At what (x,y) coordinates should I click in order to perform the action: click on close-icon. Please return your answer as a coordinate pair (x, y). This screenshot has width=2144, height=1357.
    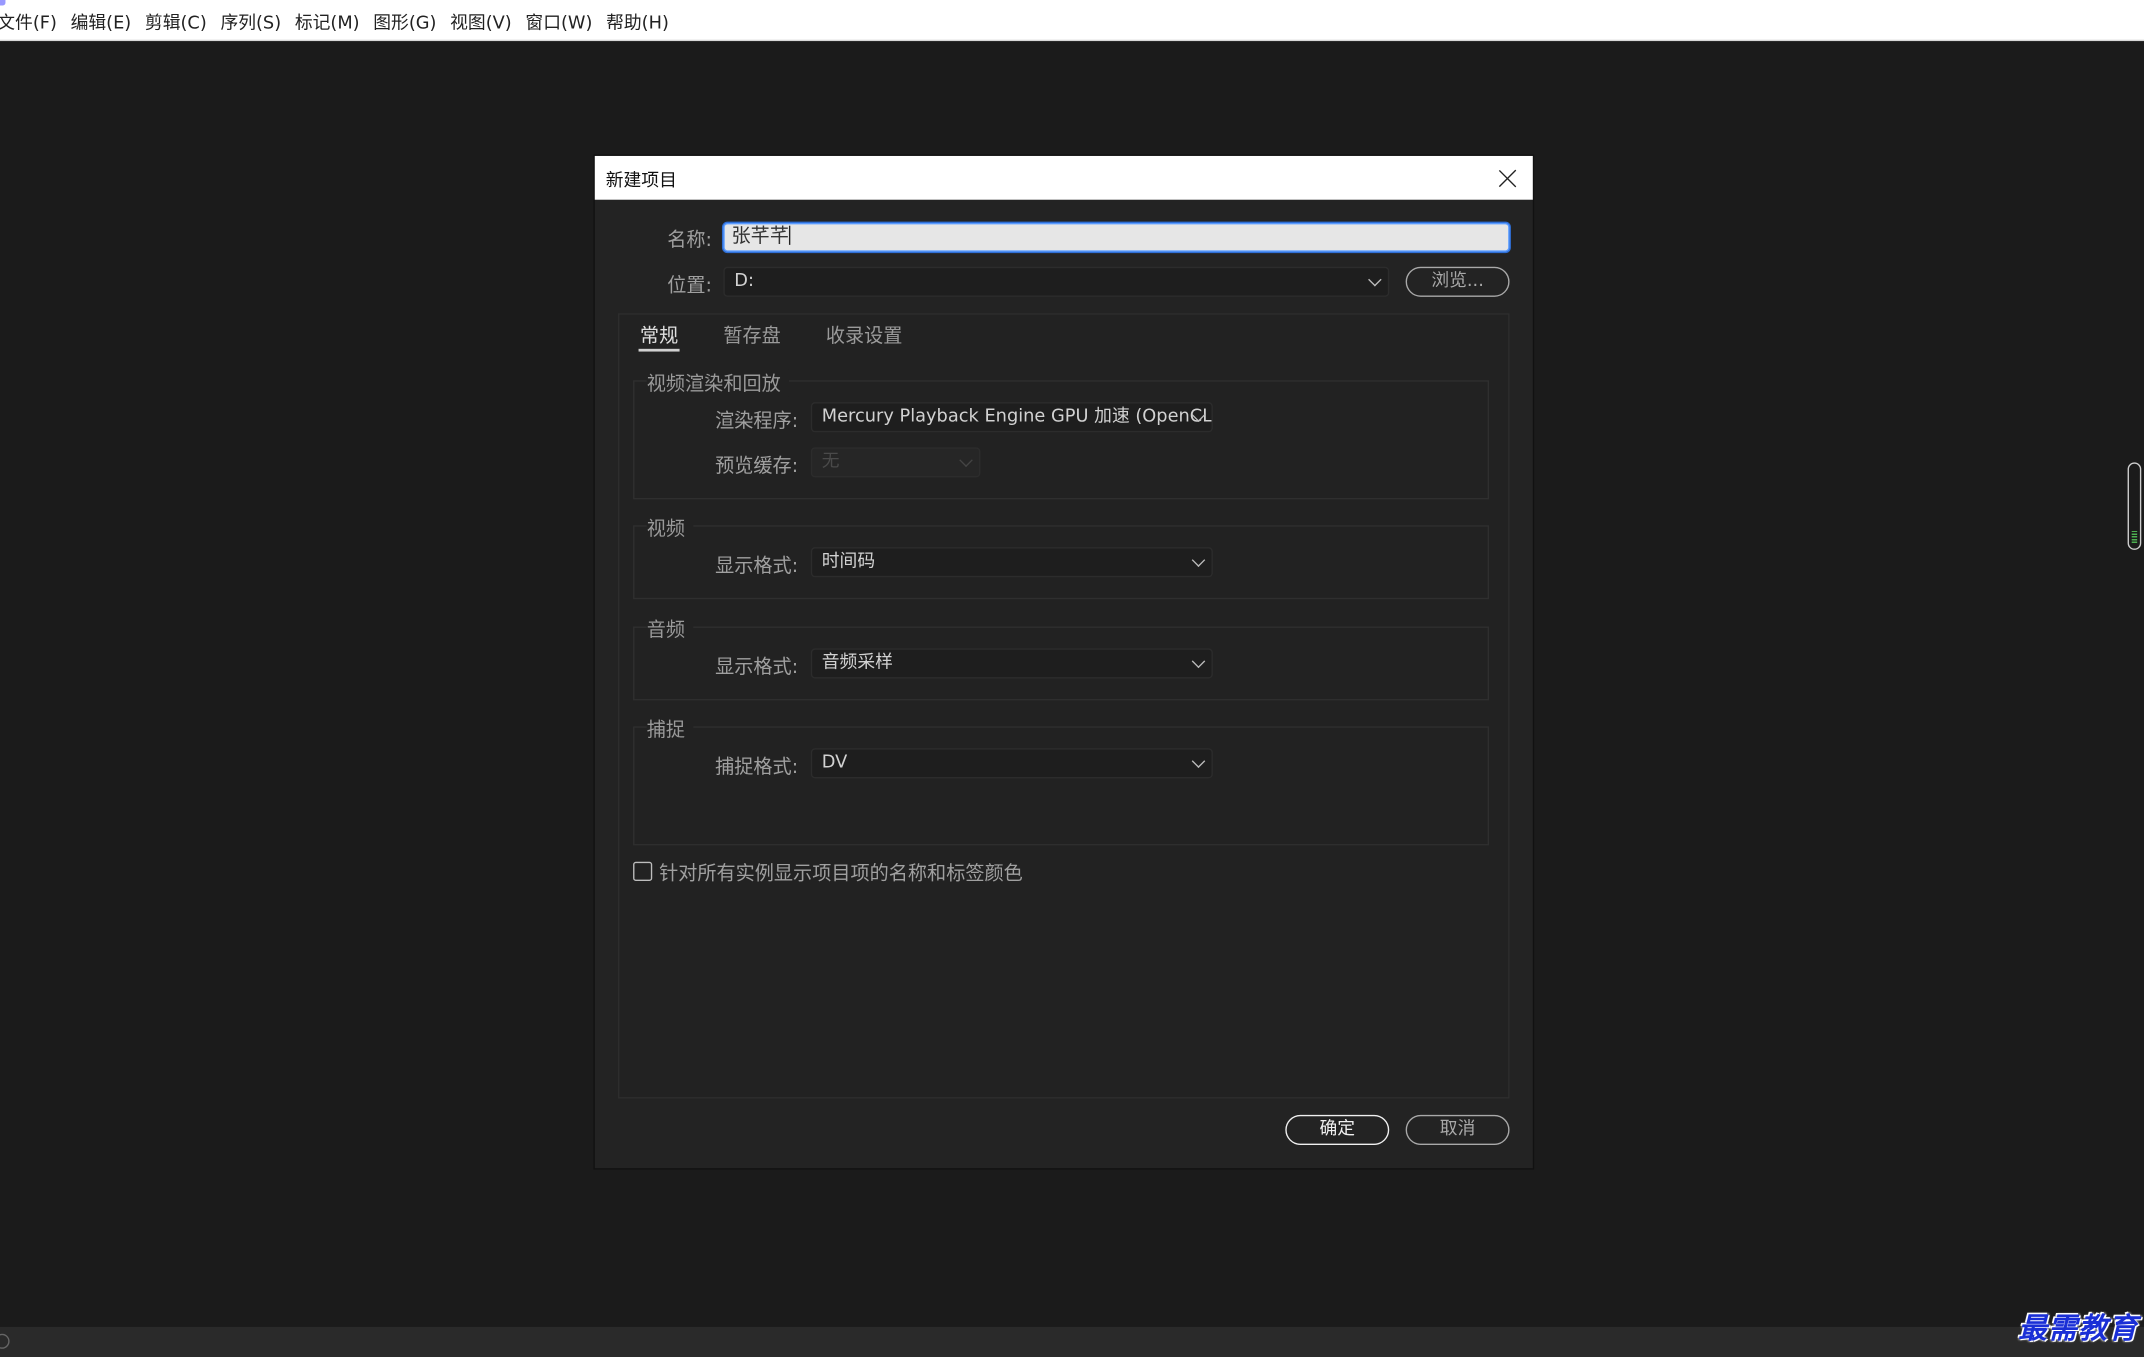
    Looking at the image, I should click on (1508, 178).